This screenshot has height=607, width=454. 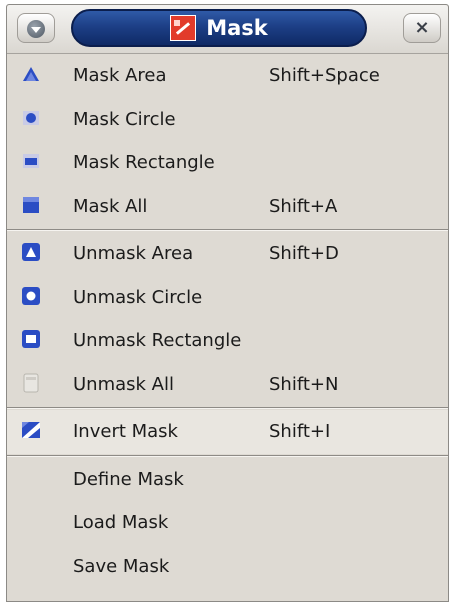 What do you see at coordinates (144, 163) in the screenshot?
I see `menu-item-label: Mask Rectangle` at bounding box center [144, 163].